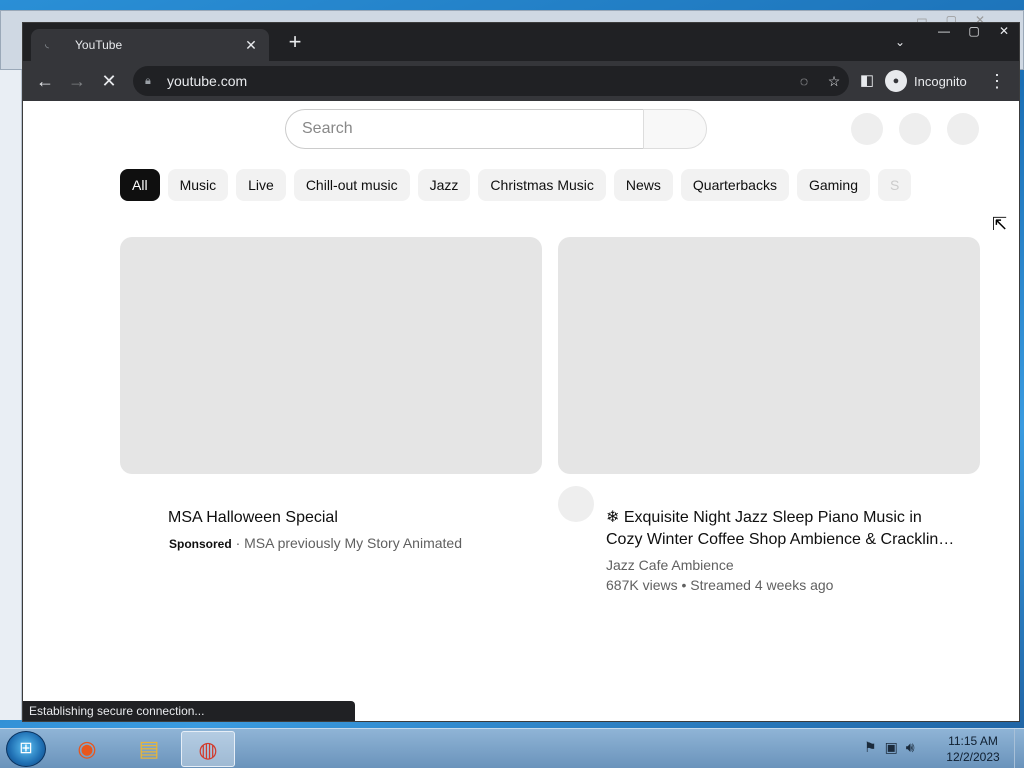  I want to click on mouse-cursor-icon: ⇱, so click(1000, 224).